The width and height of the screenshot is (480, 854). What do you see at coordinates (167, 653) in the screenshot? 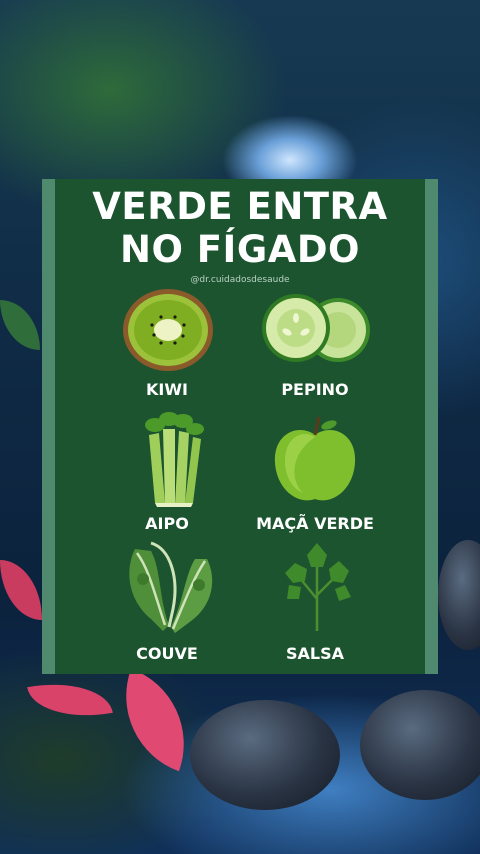
I see `item-label-kale: COUVE` at bounding box center [167, 653].